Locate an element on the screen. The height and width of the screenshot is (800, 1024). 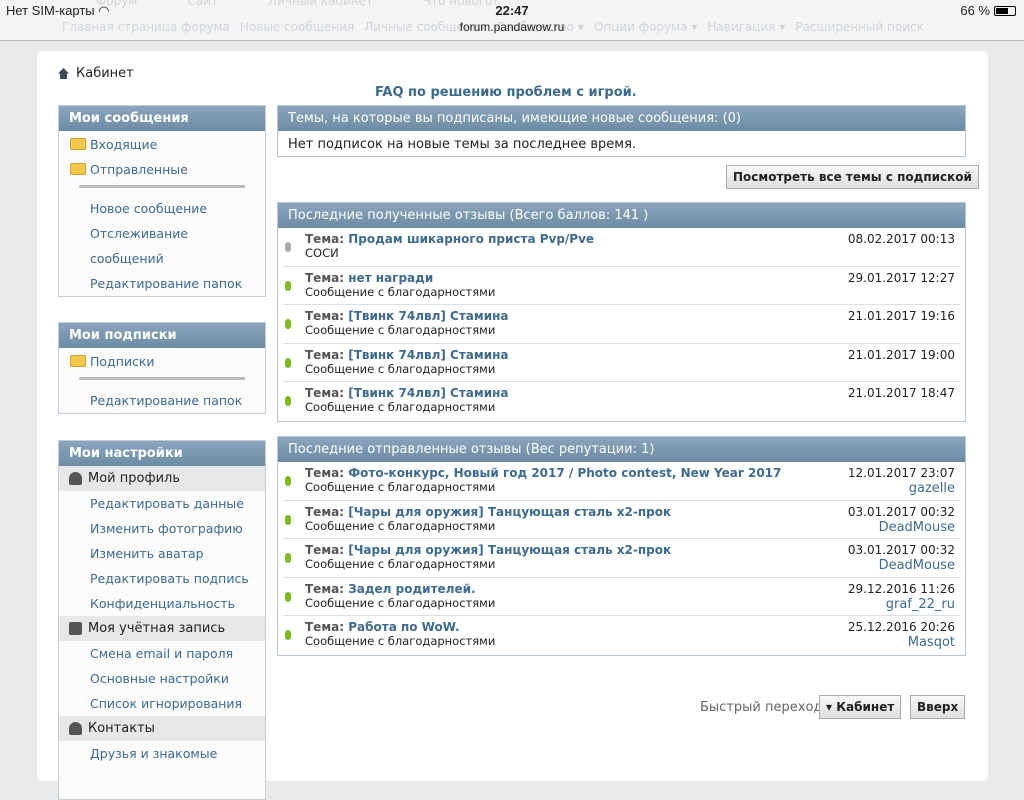
topic-link: Работа по WoW. is located at coordinates (403, 627).